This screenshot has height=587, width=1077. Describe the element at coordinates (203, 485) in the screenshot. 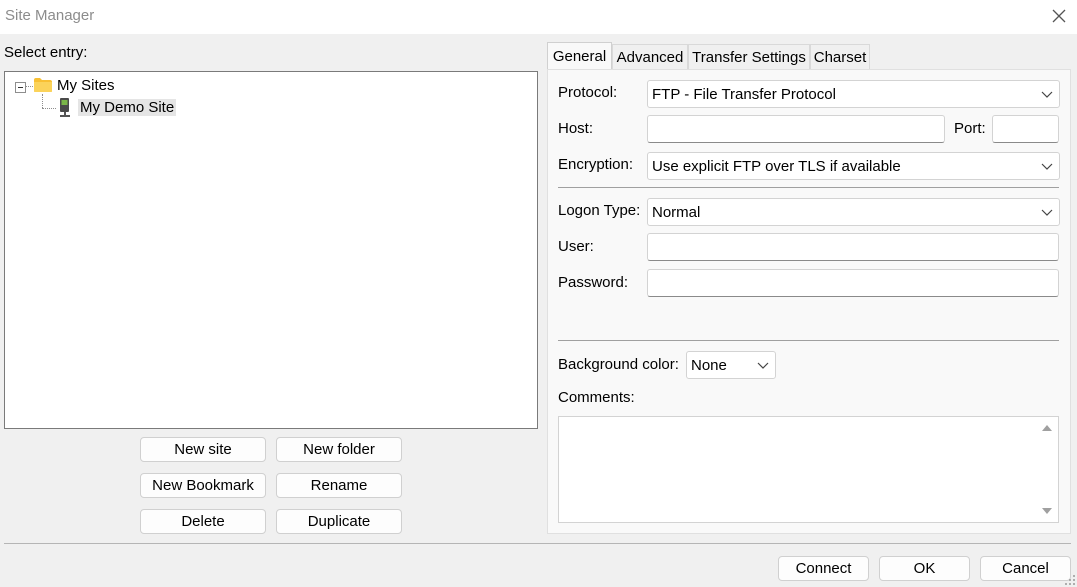

I see `new-bookmark-button: New Bookmark` at that location.